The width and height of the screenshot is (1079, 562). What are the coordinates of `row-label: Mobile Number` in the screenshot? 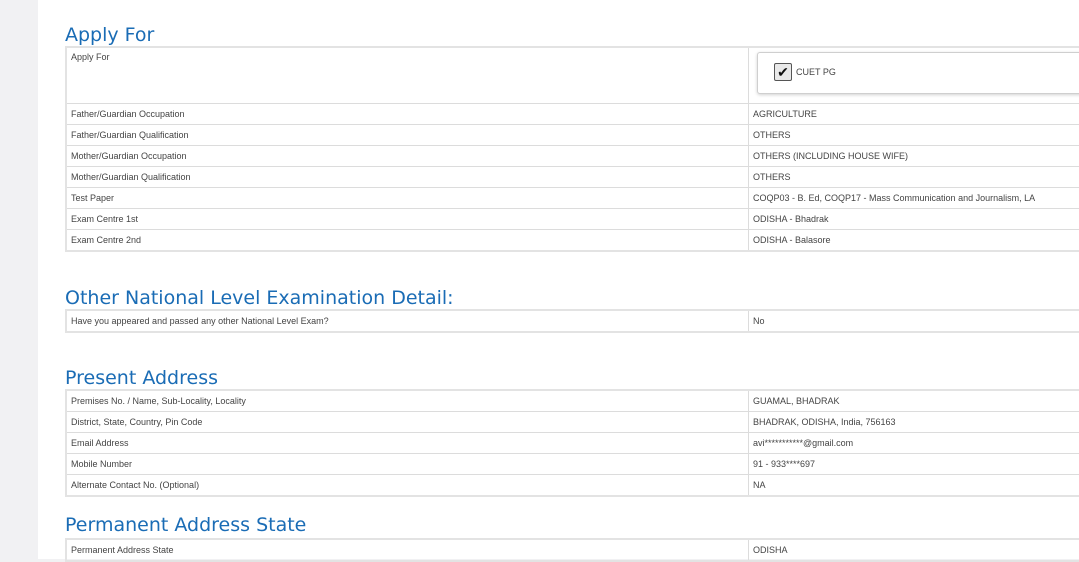 It's located at (407, 464).